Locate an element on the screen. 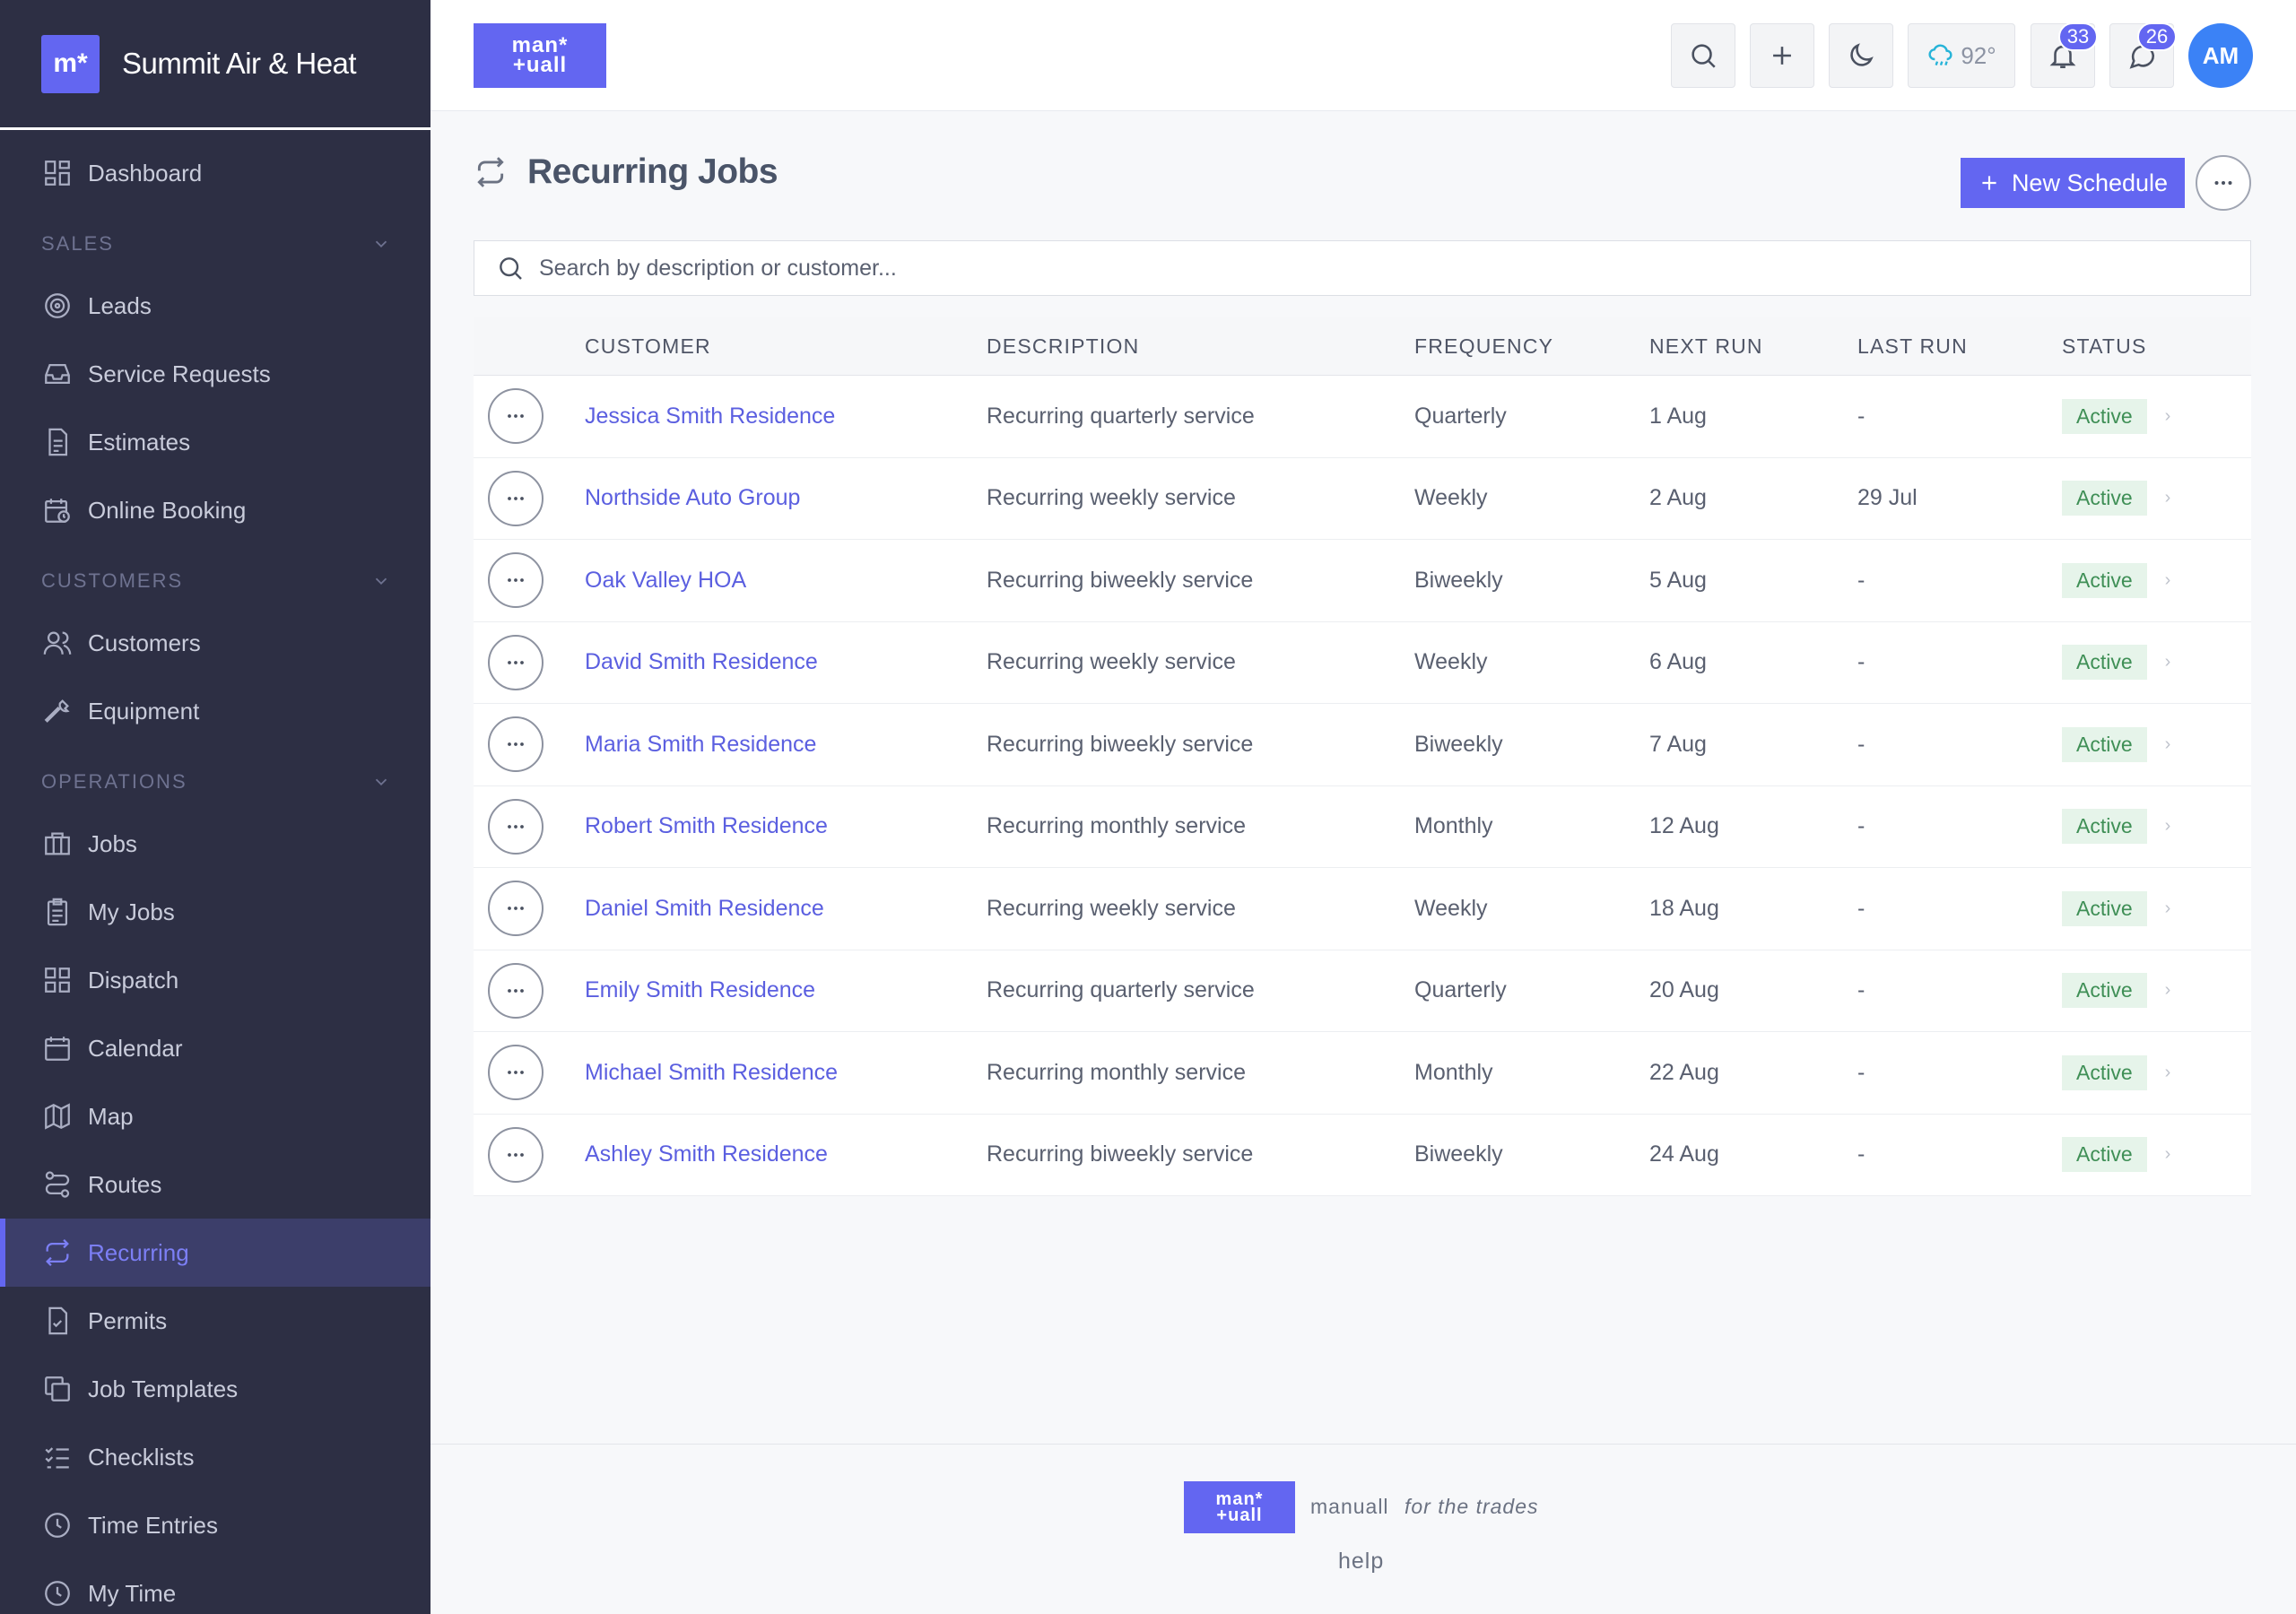  new-schedule-button: New Schedule is located at coordinates (2073, 183).